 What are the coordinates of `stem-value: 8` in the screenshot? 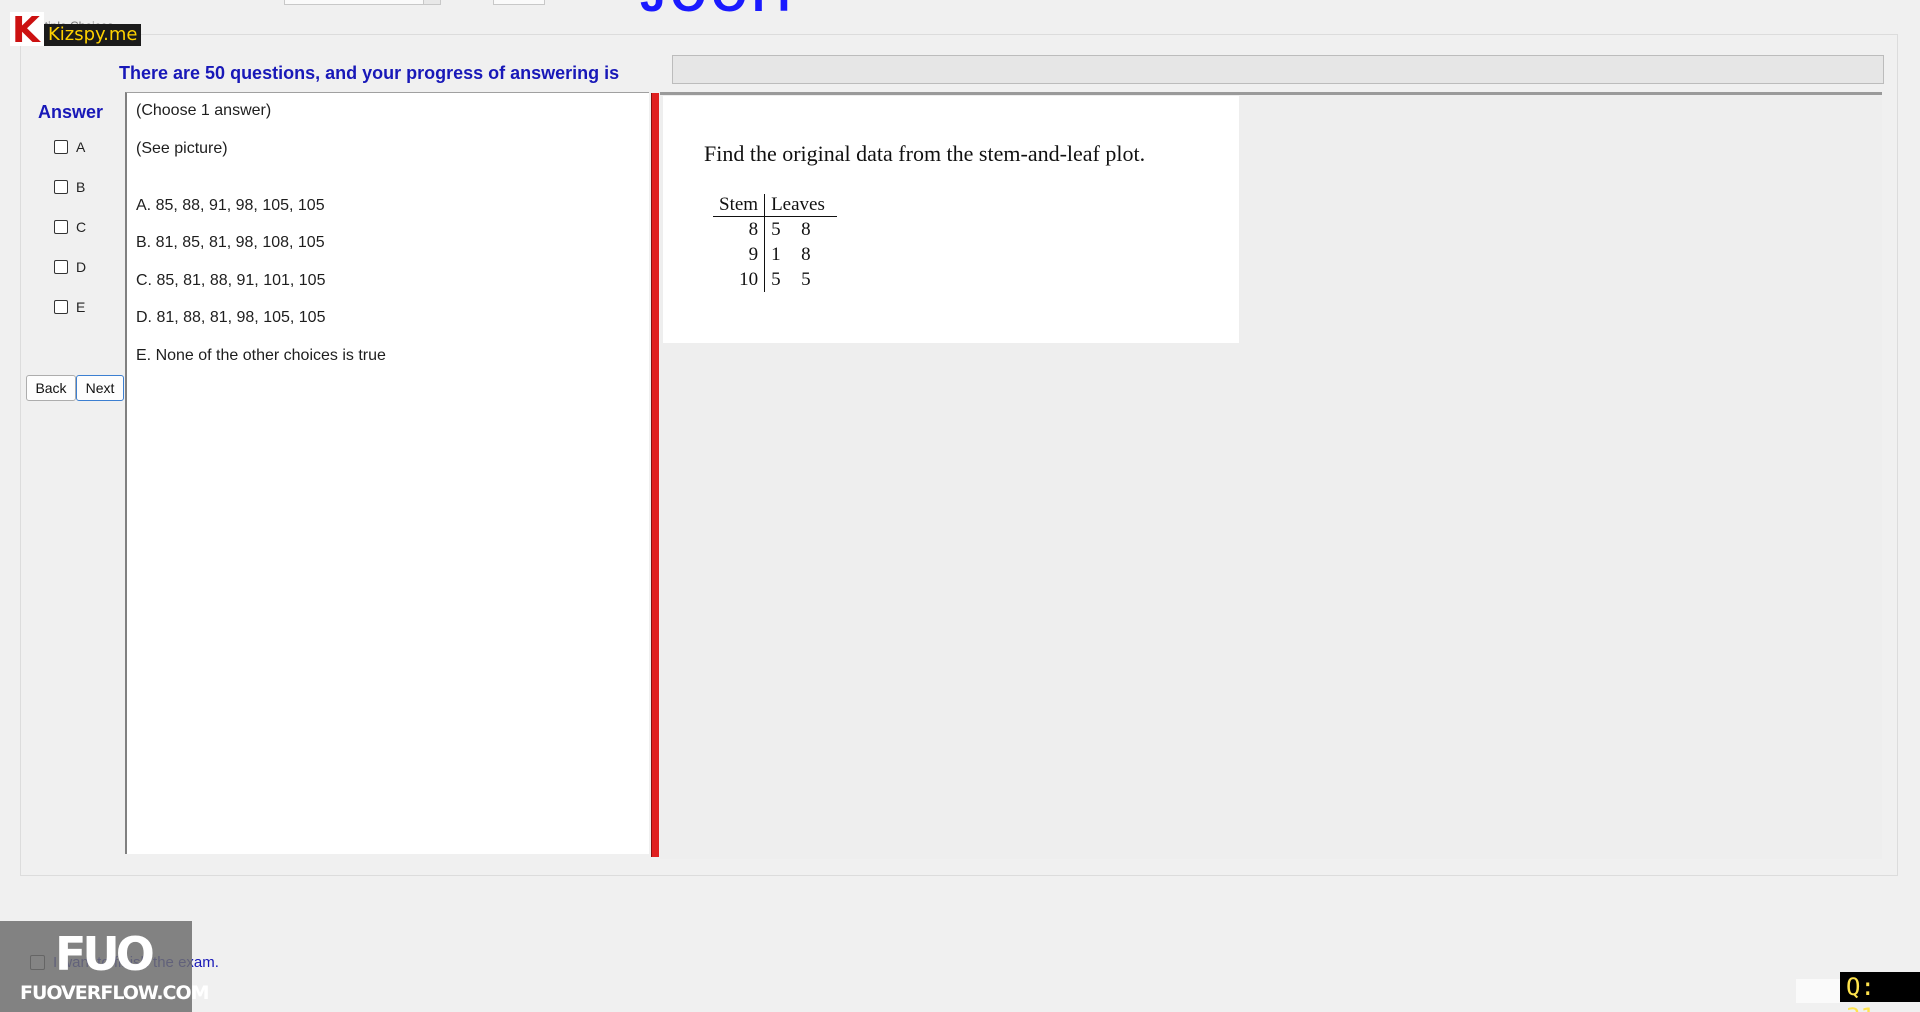 It's located at (739, 229).